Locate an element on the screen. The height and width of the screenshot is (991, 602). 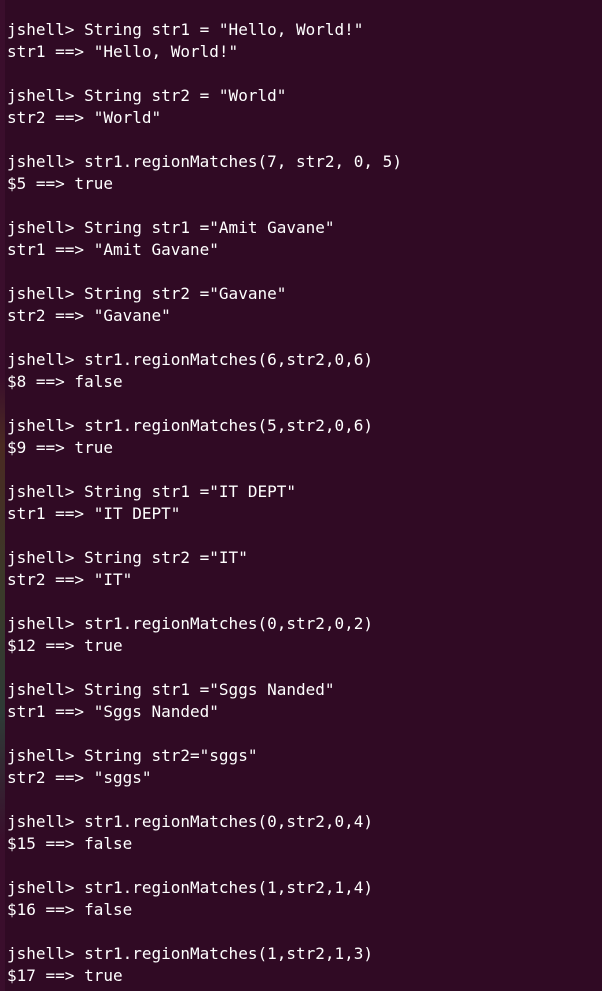
command-output-line: str2 ==> "Gavane" is located at coordinates (89, 315).